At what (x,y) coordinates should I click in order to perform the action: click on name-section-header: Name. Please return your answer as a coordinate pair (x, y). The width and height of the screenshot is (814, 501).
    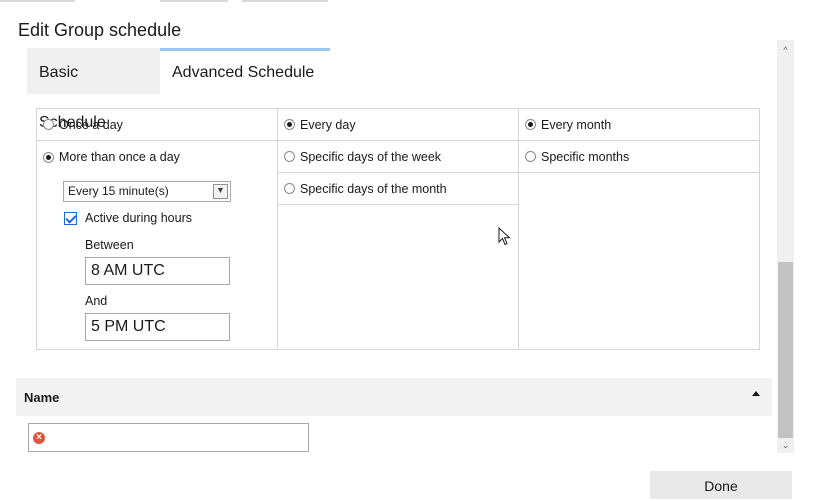
    Looking at the image, I should click on (394, 397).